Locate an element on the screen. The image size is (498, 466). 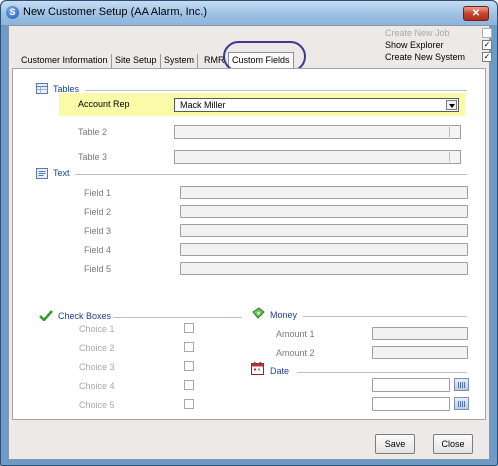
choice-5-checkbox is located at coordinates (189, 404).